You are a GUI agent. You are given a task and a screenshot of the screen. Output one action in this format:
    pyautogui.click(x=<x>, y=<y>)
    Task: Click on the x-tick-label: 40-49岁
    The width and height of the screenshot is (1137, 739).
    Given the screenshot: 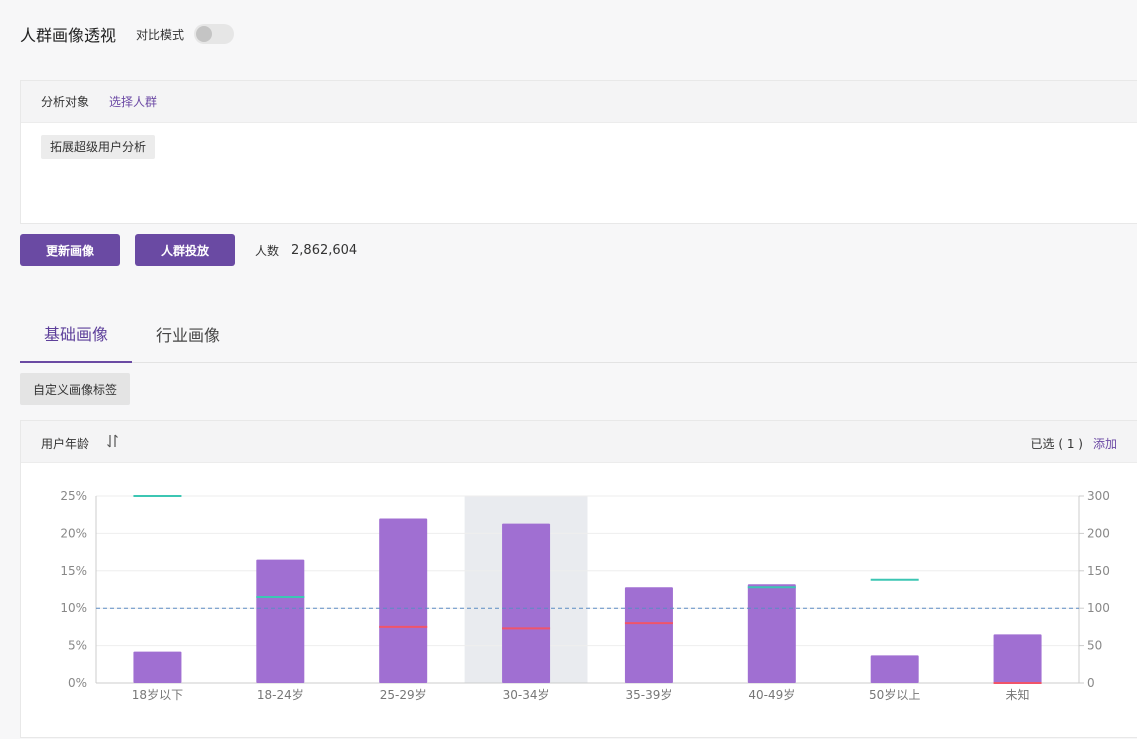 What is the action you would take?
    pyautogui.click(x=771, y=694)
    